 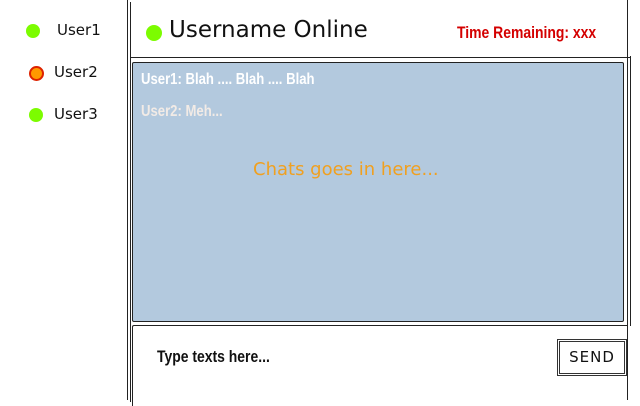 I want to click on user-list-item-user3: User3, so click(x=62, y=115).